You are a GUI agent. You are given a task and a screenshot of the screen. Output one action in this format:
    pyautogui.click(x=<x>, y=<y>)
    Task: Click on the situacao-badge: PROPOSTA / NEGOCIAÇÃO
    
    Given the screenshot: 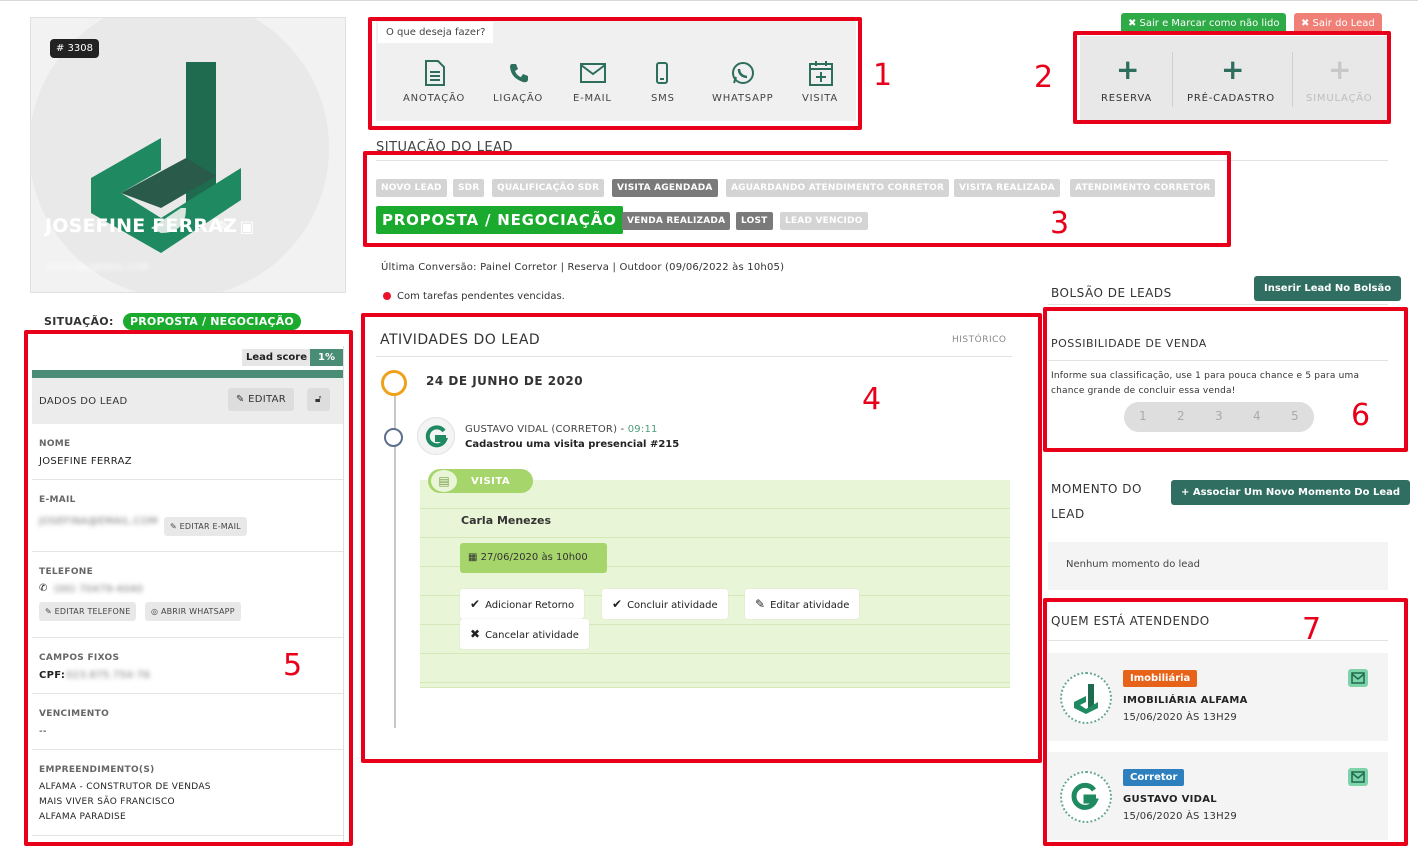 What is the action you would take?
    pyautogui.click(x=212, y=321)
    